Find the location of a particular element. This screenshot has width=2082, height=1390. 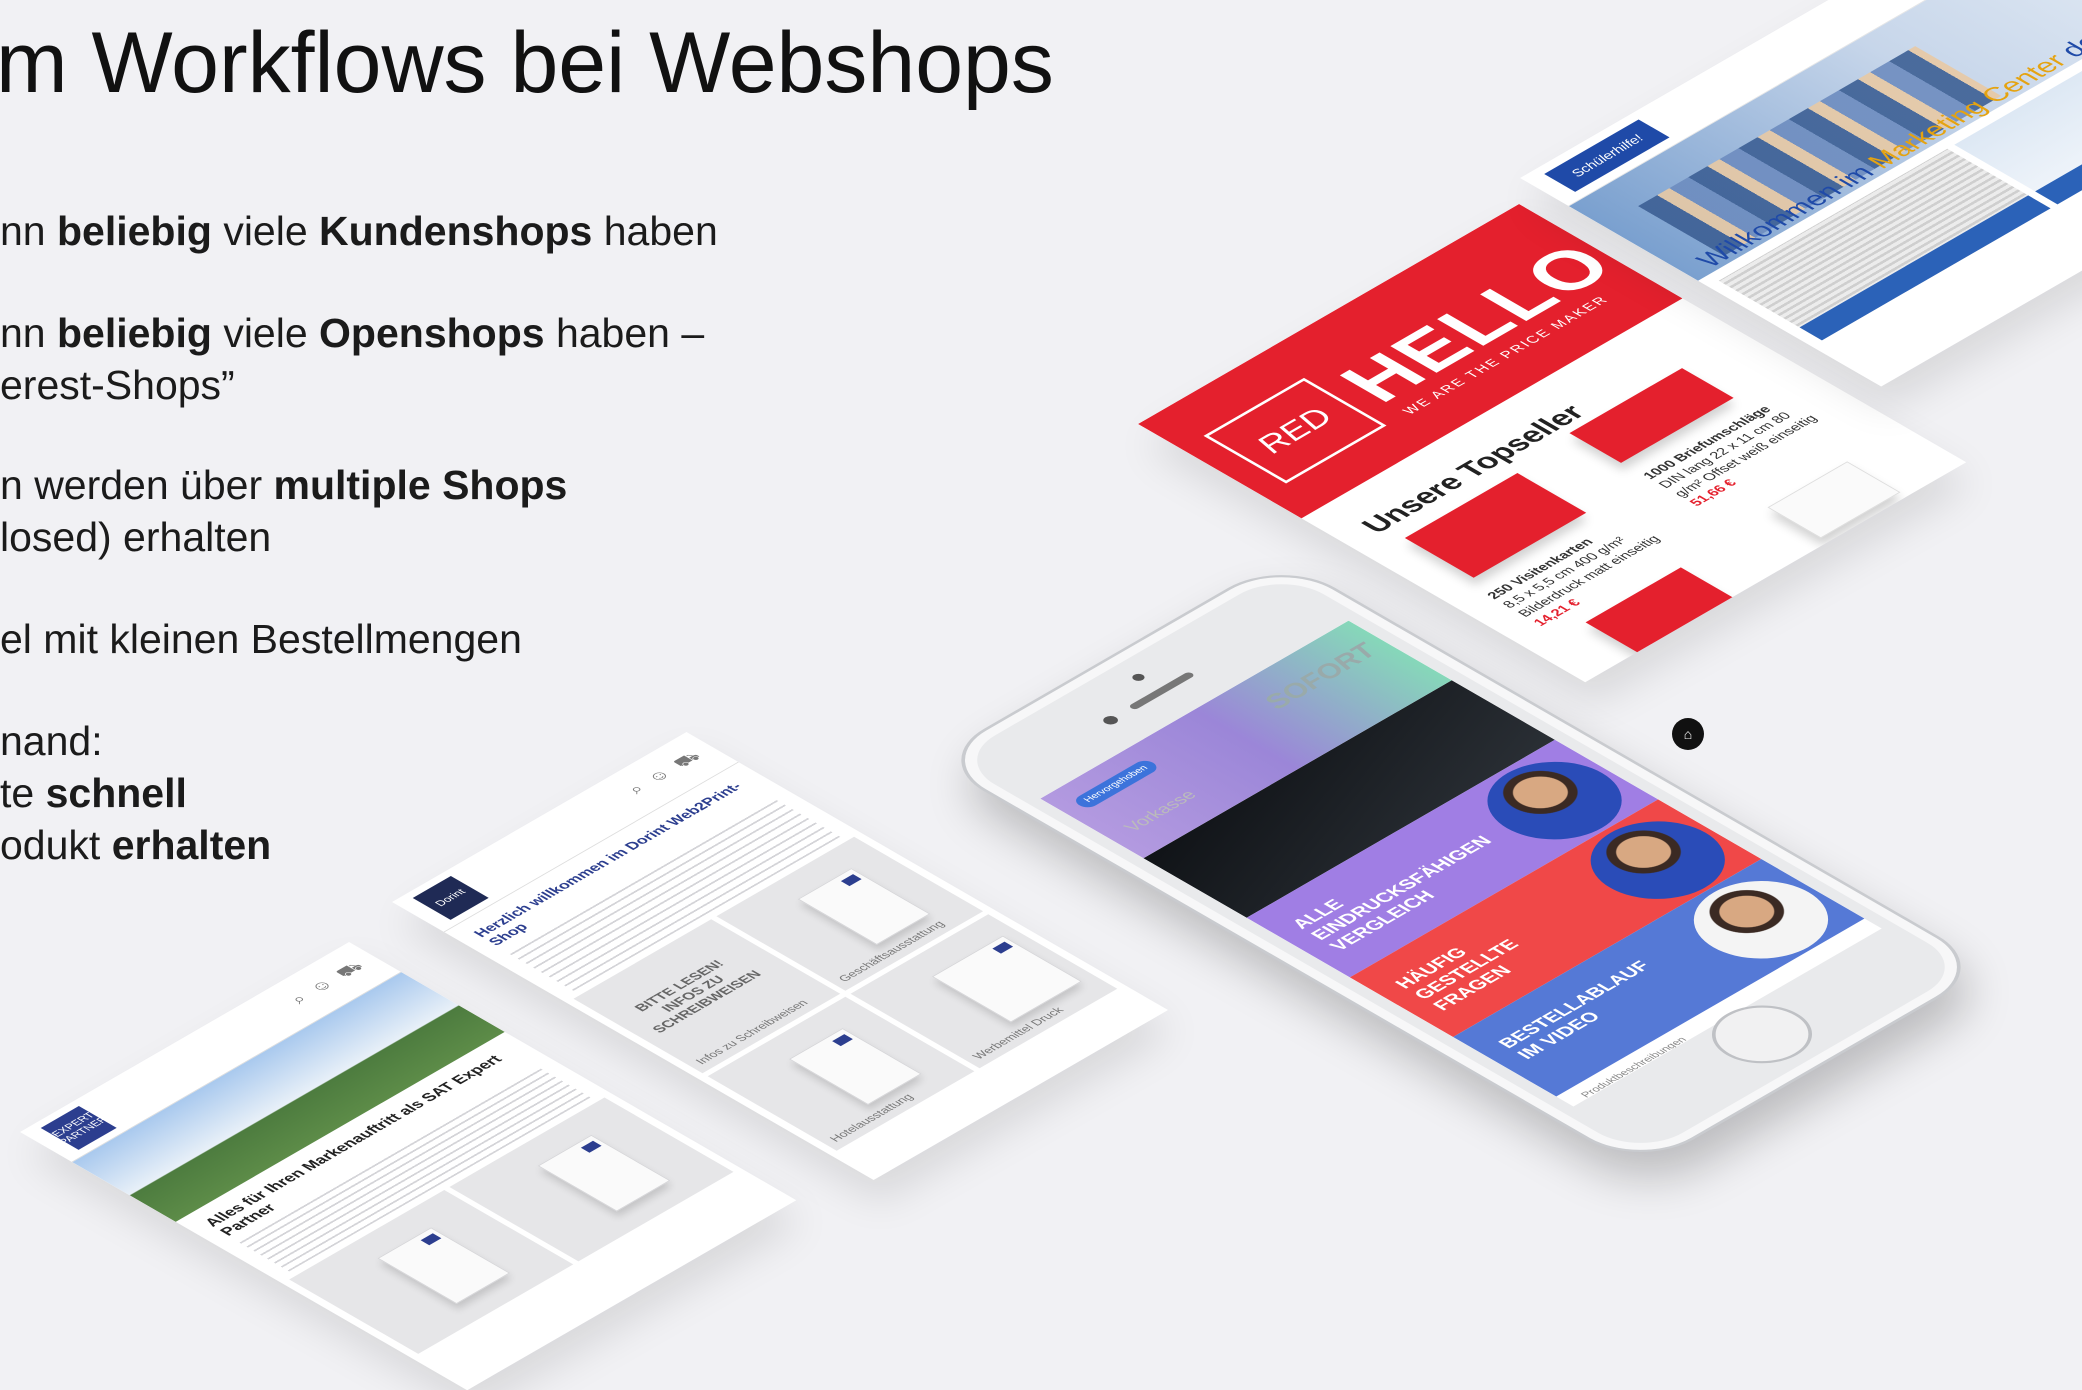

vorkasse-label: Vorkasse is located at coordinates (1160, 811).